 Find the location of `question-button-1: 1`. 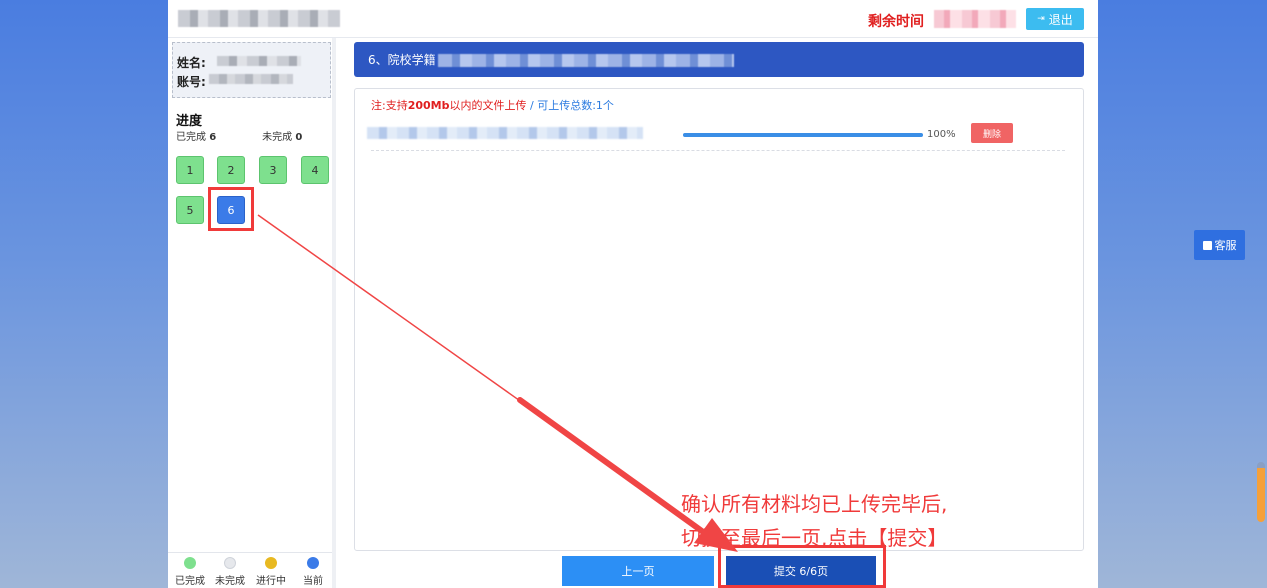

question-button-1: 1 is located at coordinates (190, 170).